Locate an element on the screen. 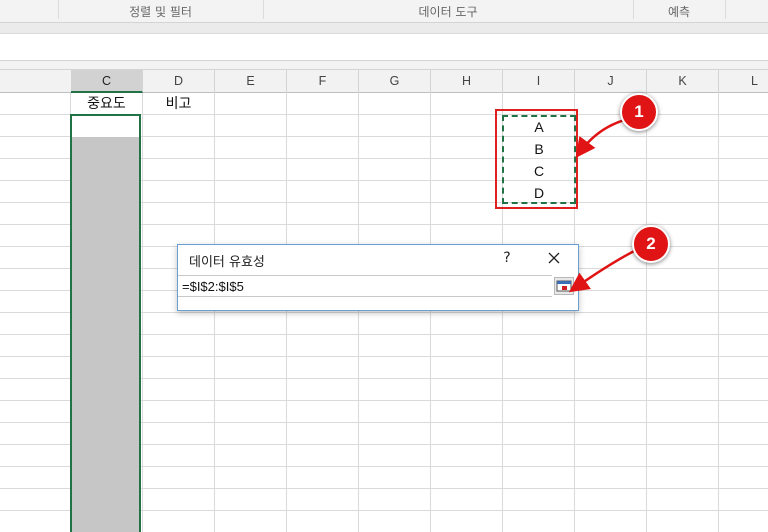 This screenshot has width=768, height=532. callout-badge-2: 2 is located at coordinates (651, 244).